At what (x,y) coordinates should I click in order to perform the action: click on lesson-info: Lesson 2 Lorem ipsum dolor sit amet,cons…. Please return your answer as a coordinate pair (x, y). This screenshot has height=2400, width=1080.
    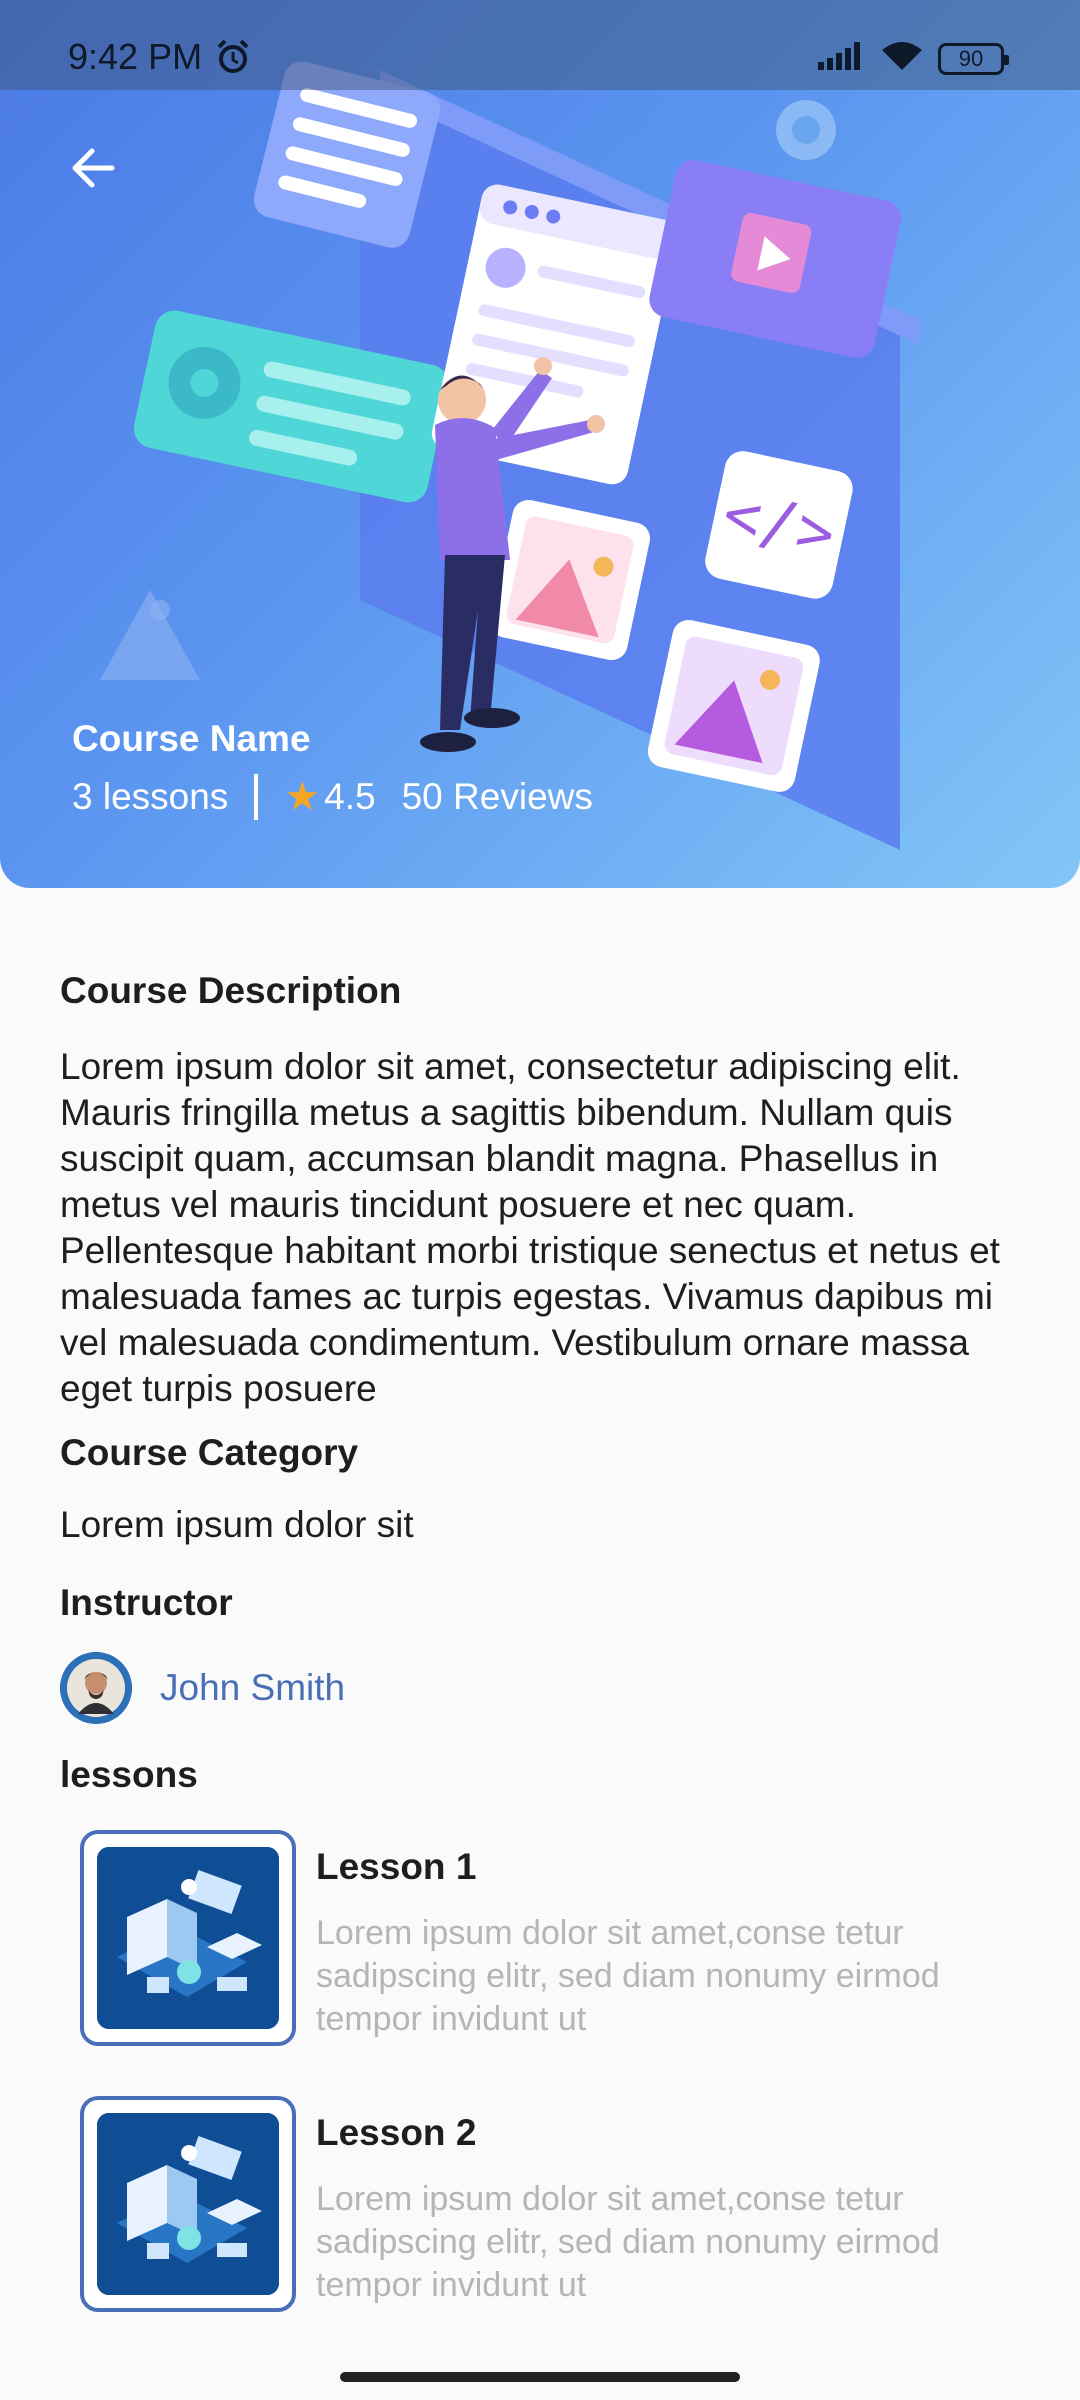
    Looking at the image, I should click on (628, 2206).